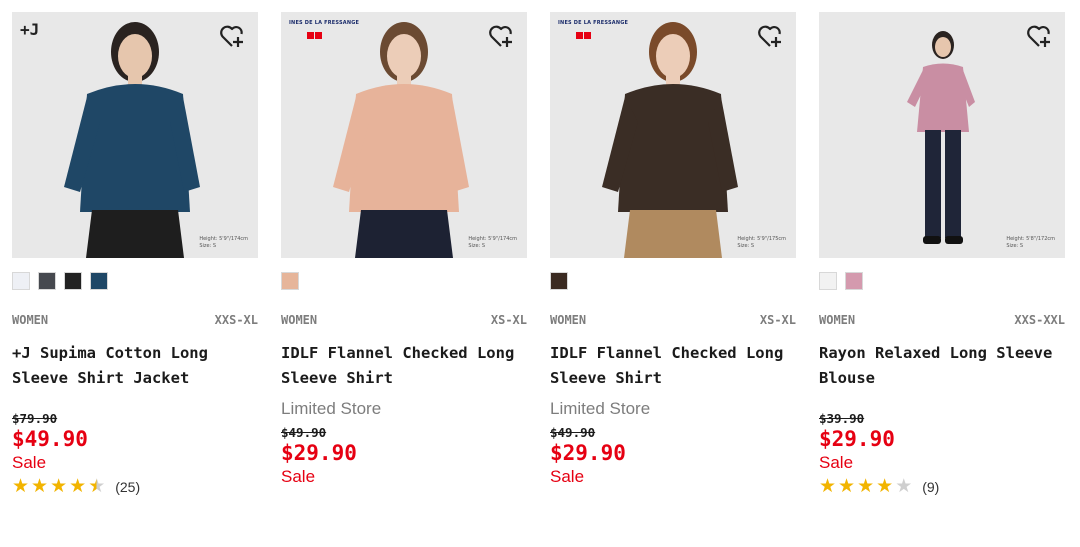 Image resolution: width=1080 pixels, height=547 pixels. I want to click on product-name: Rayon Relaxed Long Sleeve Blouse, so click(942, 366).